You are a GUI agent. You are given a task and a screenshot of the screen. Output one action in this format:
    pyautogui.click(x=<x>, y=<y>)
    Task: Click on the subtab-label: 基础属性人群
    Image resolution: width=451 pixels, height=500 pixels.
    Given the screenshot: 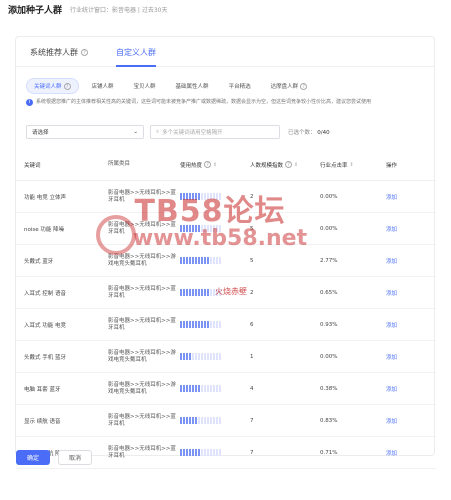 What is the action you would take?
    pyautogui.click(x=192, y=87)
    